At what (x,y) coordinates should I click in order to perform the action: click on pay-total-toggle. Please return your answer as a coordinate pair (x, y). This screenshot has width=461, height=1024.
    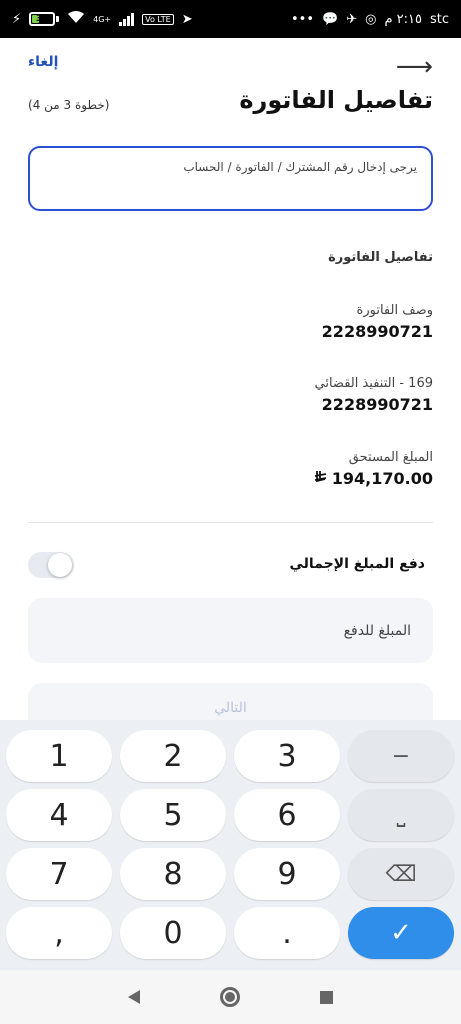
    Looking at the image, I should click on (51, 565).